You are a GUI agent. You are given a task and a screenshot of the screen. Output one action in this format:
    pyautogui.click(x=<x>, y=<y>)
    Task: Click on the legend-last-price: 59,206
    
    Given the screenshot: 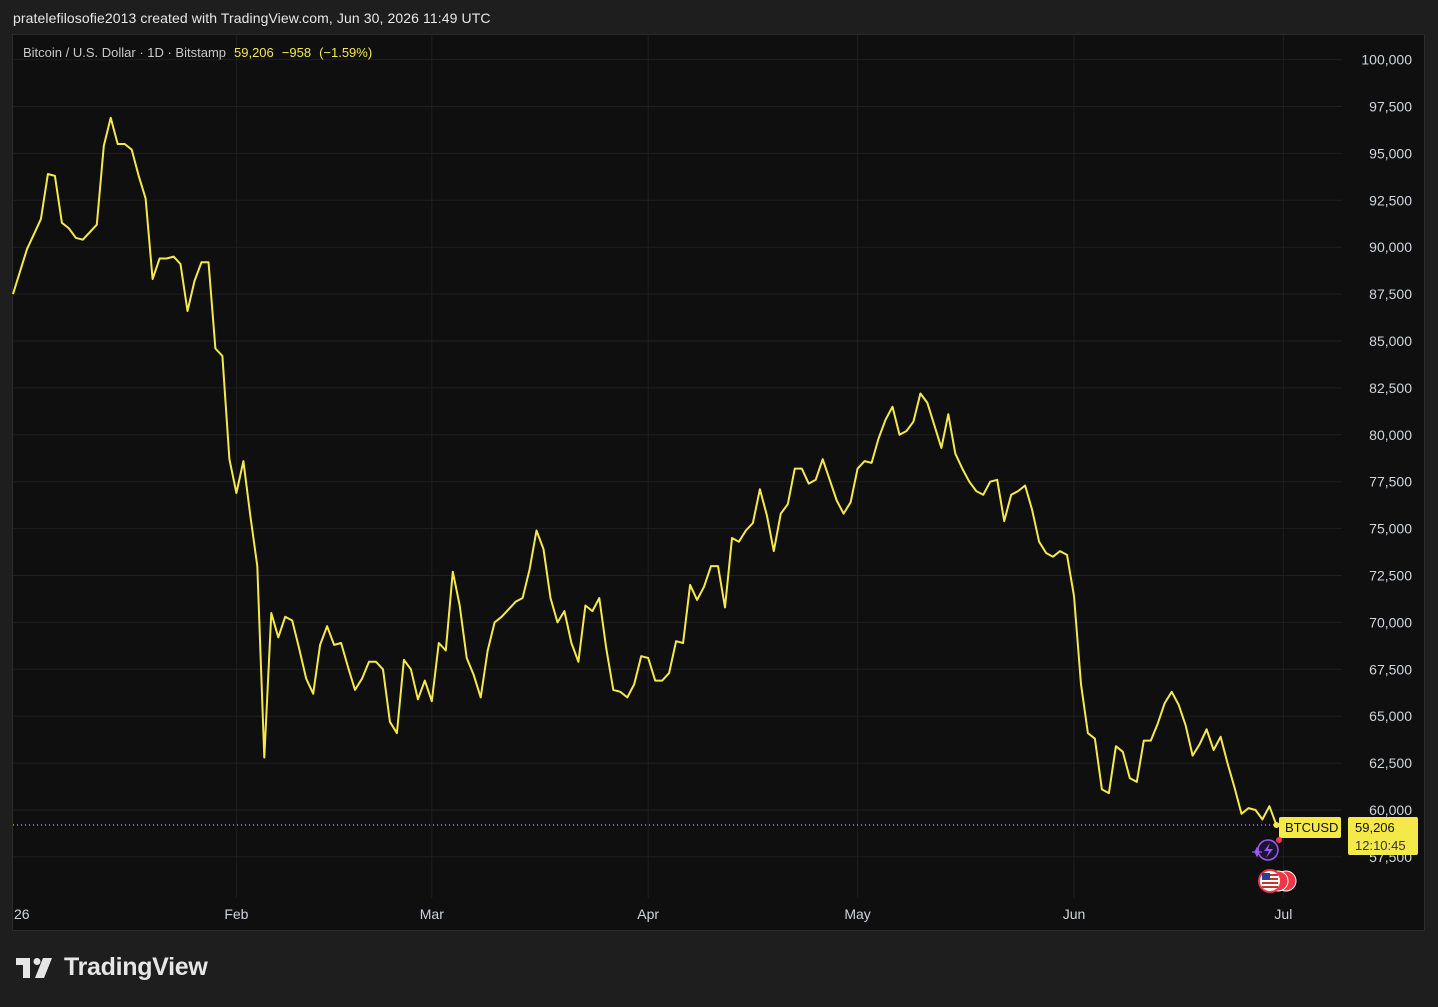 What is the action you would take?
    pyautogui.click(x=254, y=52)
    